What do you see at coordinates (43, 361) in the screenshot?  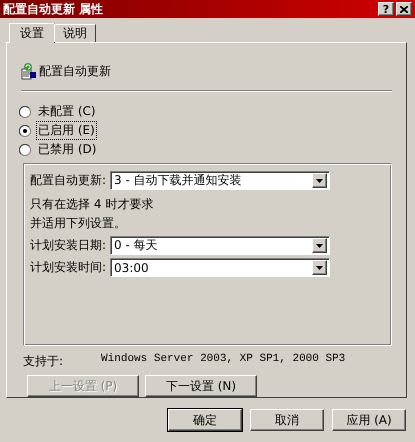 I see `supported-label: 支持于:` at bounding box center [43, 361].